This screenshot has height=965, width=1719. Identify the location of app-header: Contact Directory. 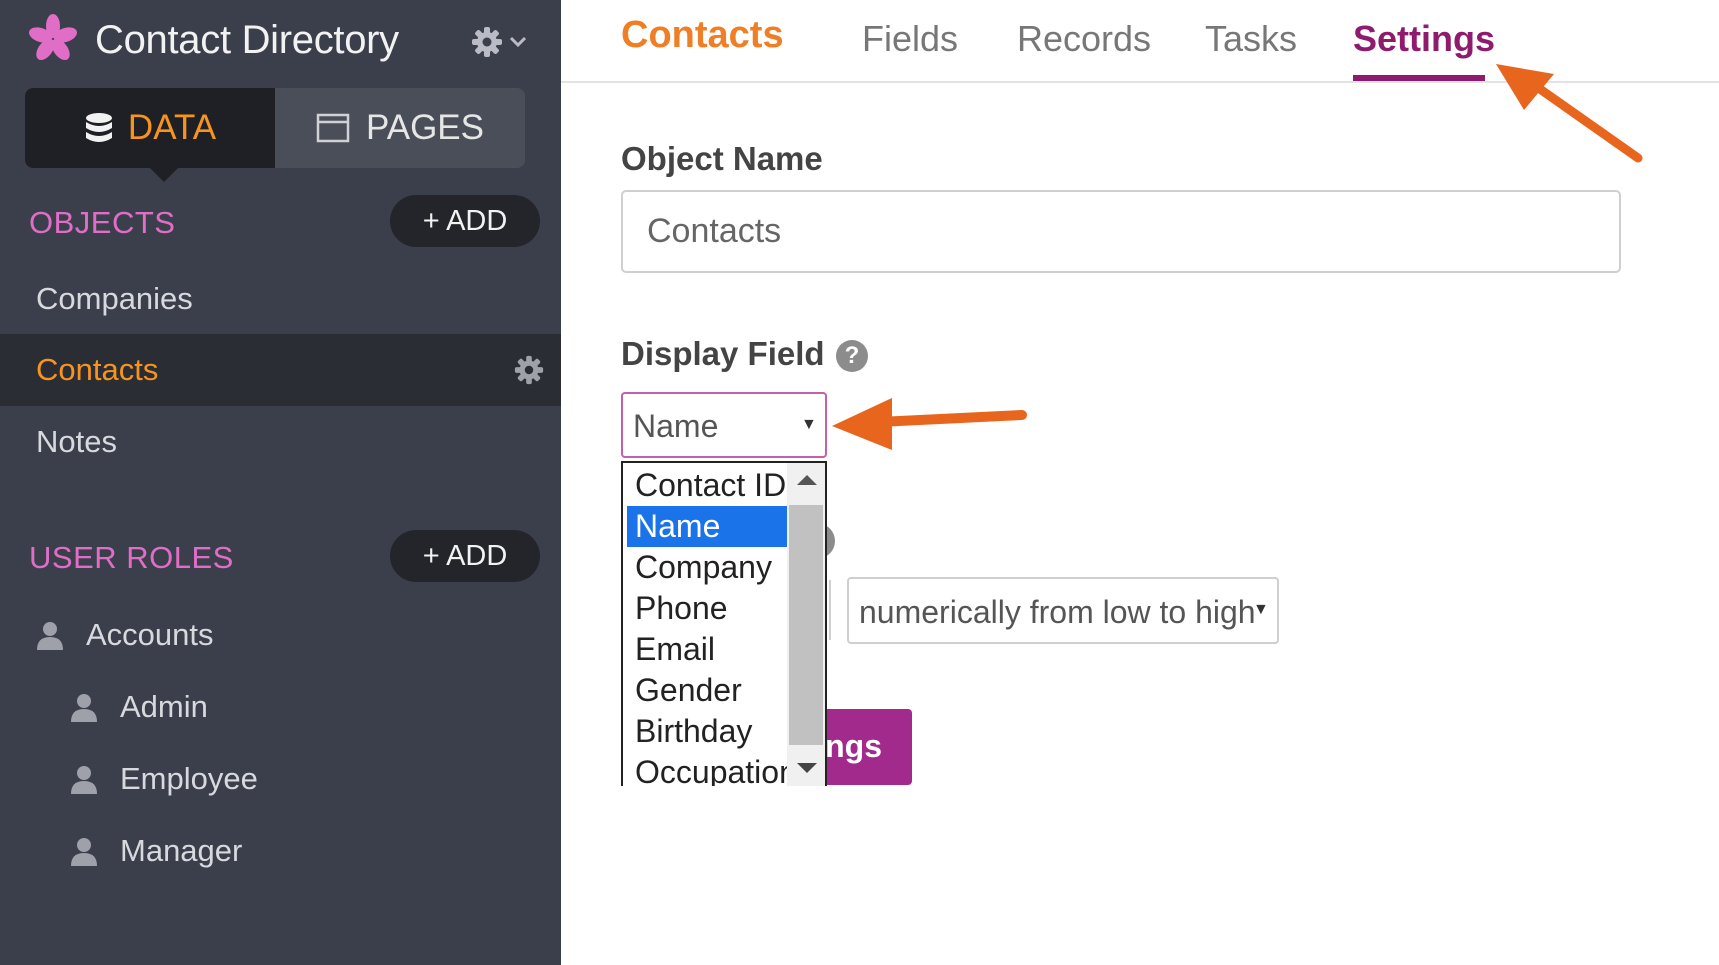
(280, 42).